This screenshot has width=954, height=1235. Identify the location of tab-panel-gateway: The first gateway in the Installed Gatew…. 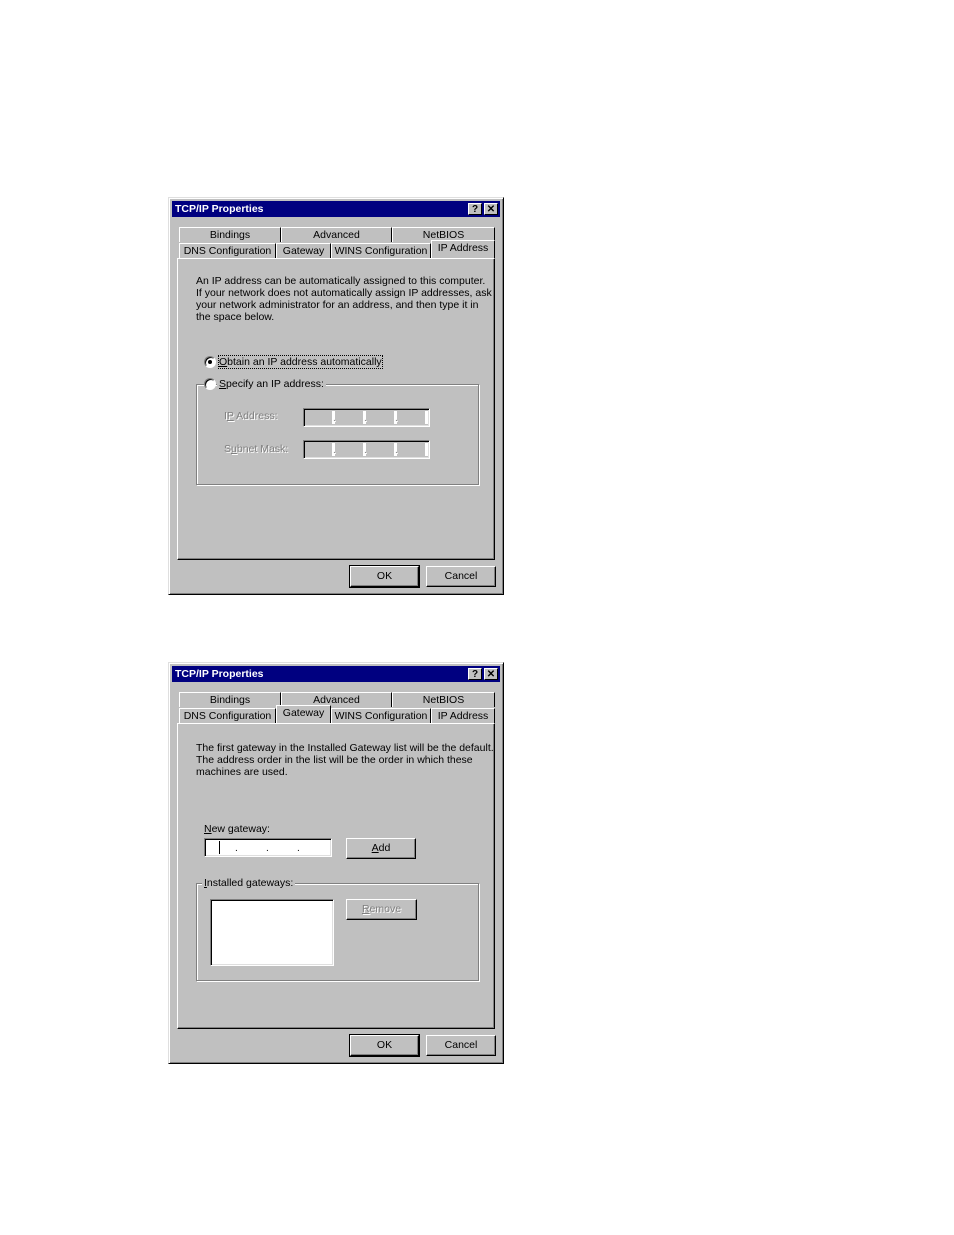
(336, 876).